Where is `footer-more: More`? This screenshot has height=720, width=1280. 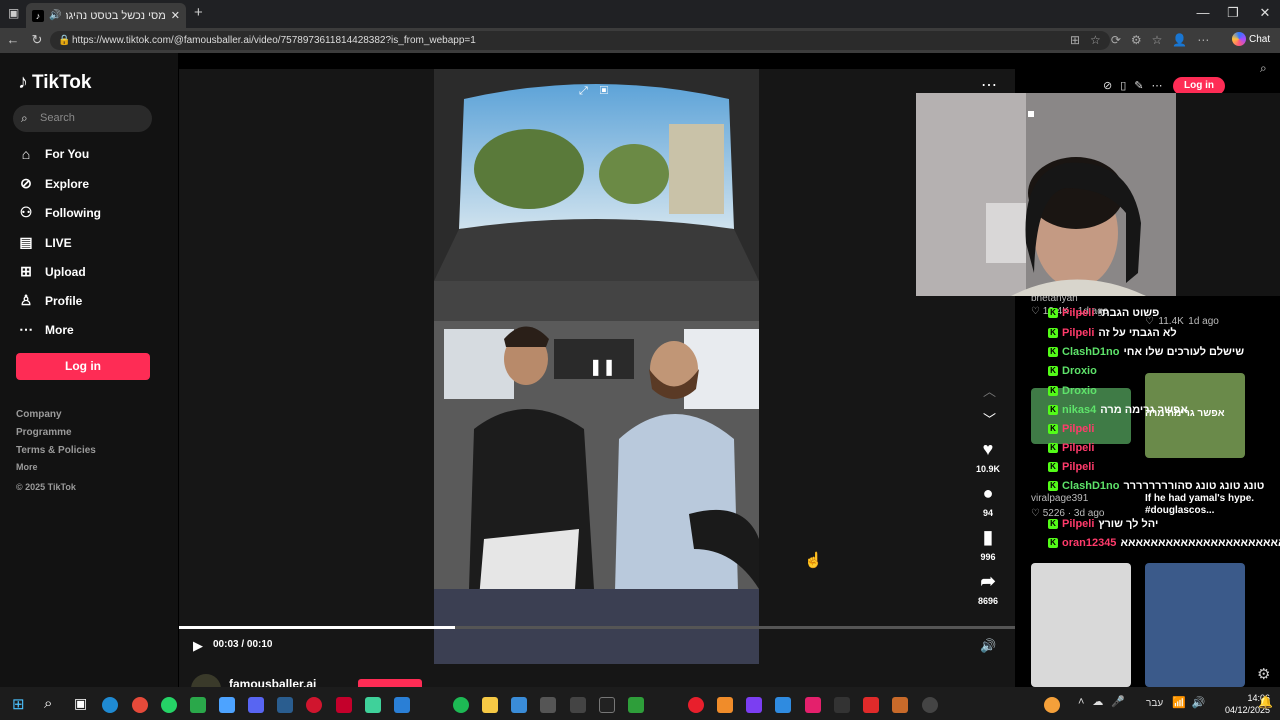 footer-more: More is located at coordinates (27, 467).